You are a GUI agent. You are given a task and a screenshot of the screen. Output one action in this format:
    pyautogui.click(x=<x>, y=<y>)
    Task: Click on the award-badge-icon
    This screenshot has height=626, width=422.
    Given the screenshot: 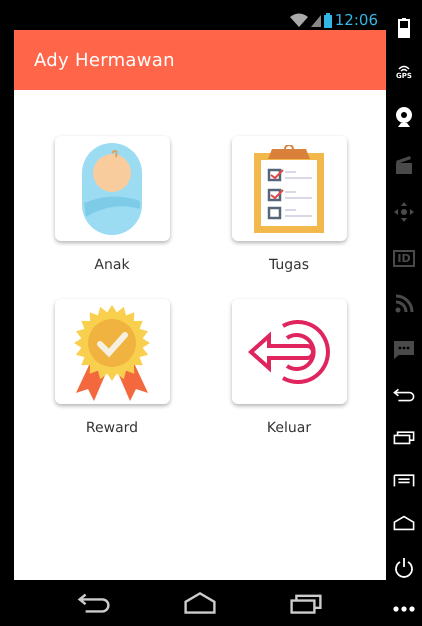 What is the action you would take?
    pyautogui.click(x=112, y=351)
    